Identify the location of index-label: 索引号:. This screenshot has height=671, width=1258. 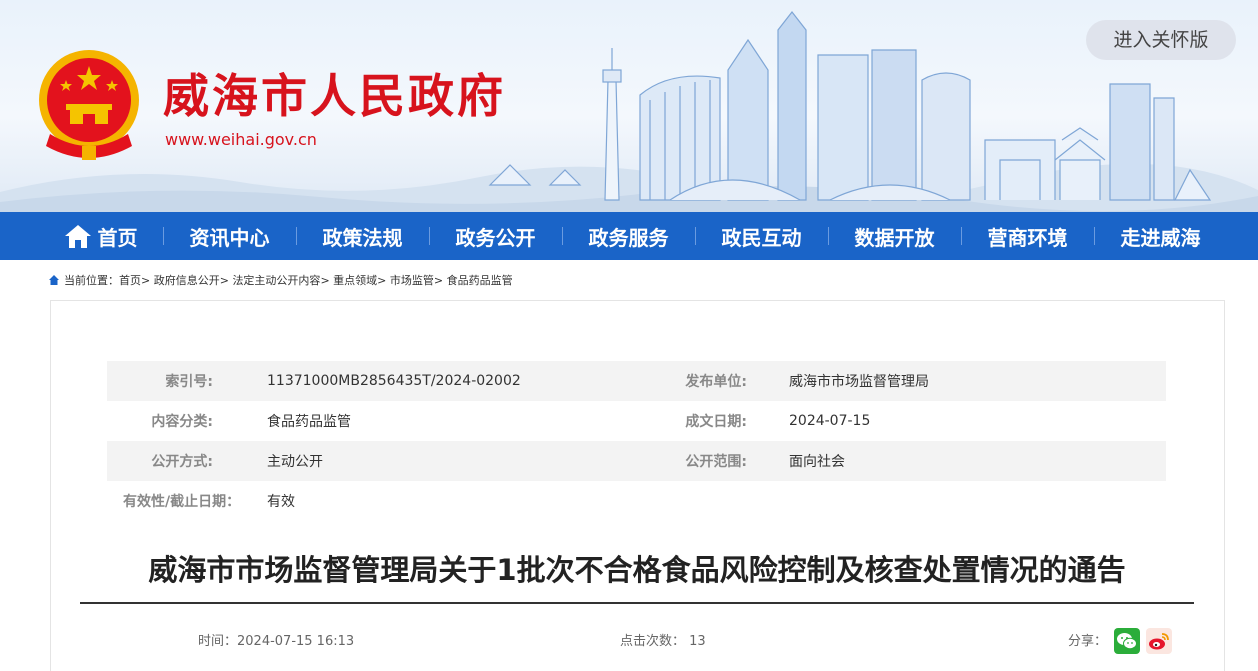
(189, 382).